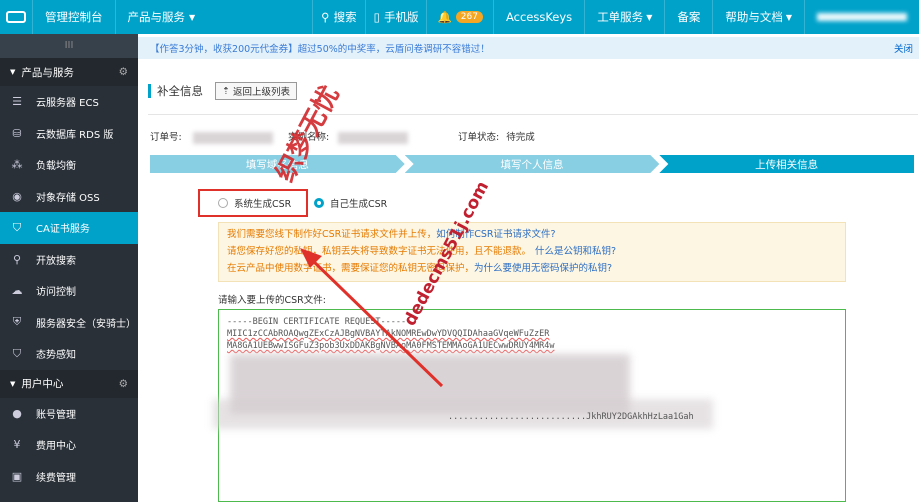  Describe the element at coordinates (538, 17) in the screenshot. I see `accesskeys-link: AccessKeys` at that location.